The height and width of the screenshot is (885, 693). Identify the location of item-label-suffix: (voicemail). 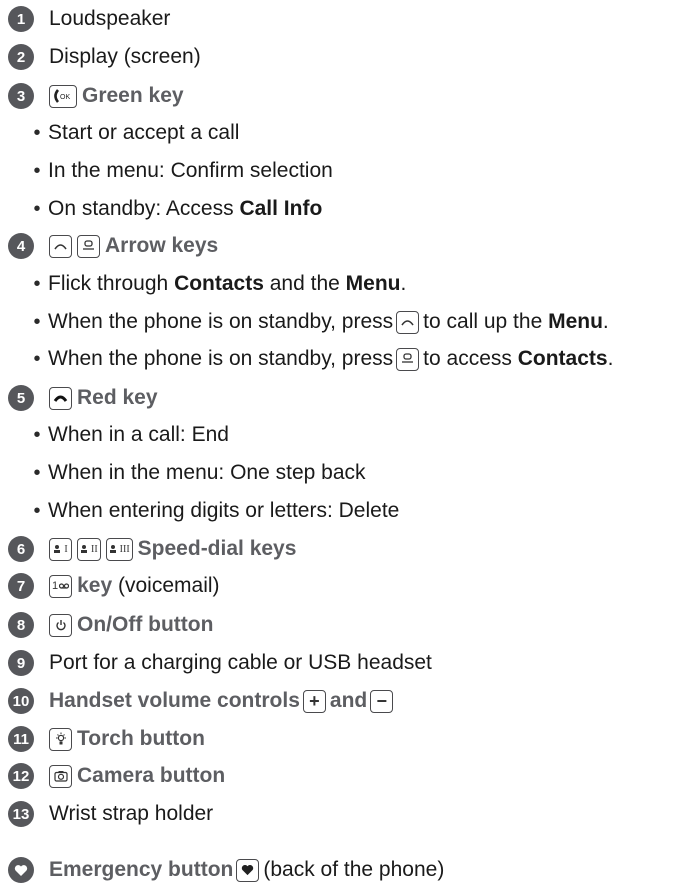
(166, 585).